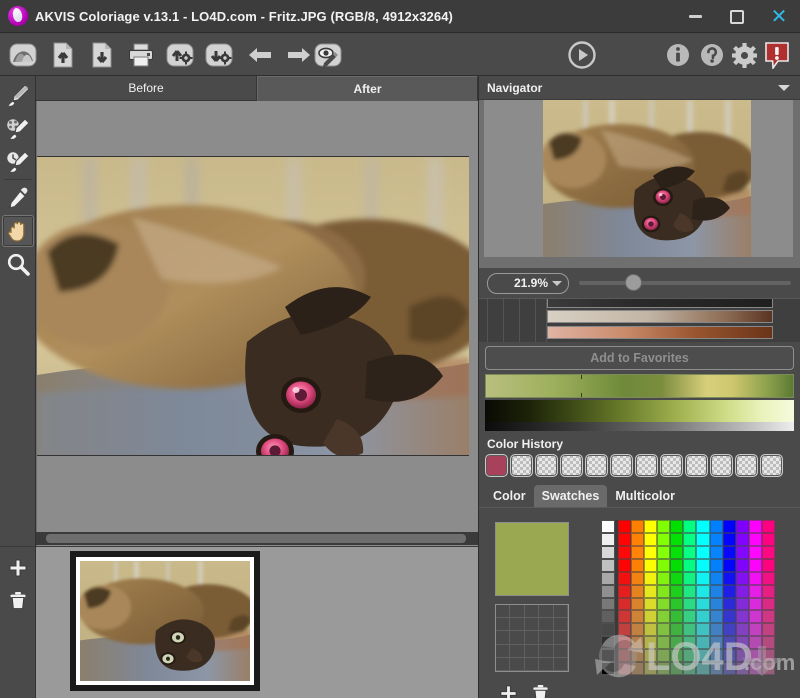 Image resolution: width=800 pixels, height=698 pixels. What do you see at coordinates (777, 55) in the screenshot?
I see `alert-icon` at bounding box center [777, 55].